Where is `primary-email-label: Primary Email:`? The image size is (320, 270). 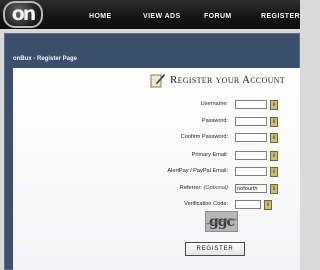 primary-email-label: Primary Email: is located at coordinates (209, 155).